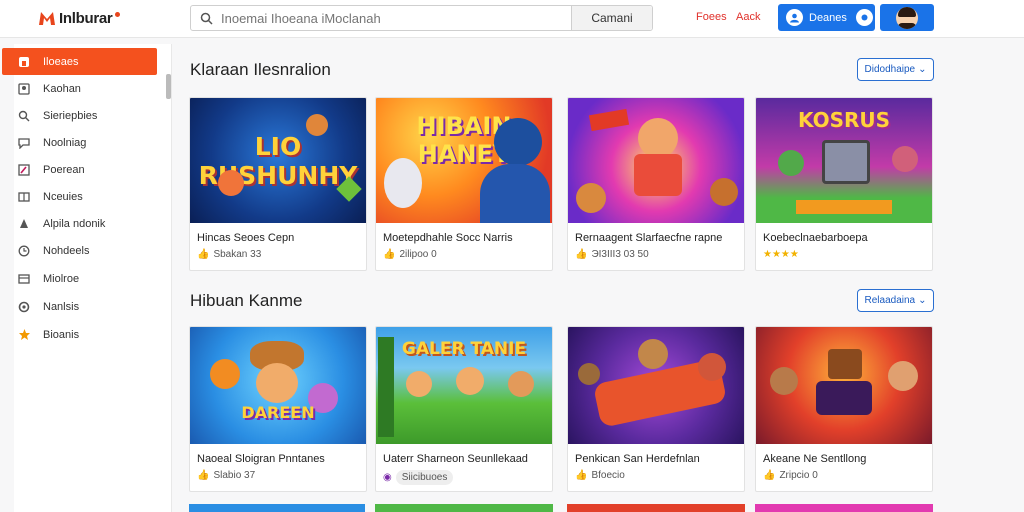  Describe the element at coordinates (781, 254) in the screenshot. I see `star-rating-icon: ★★★★` at that location.